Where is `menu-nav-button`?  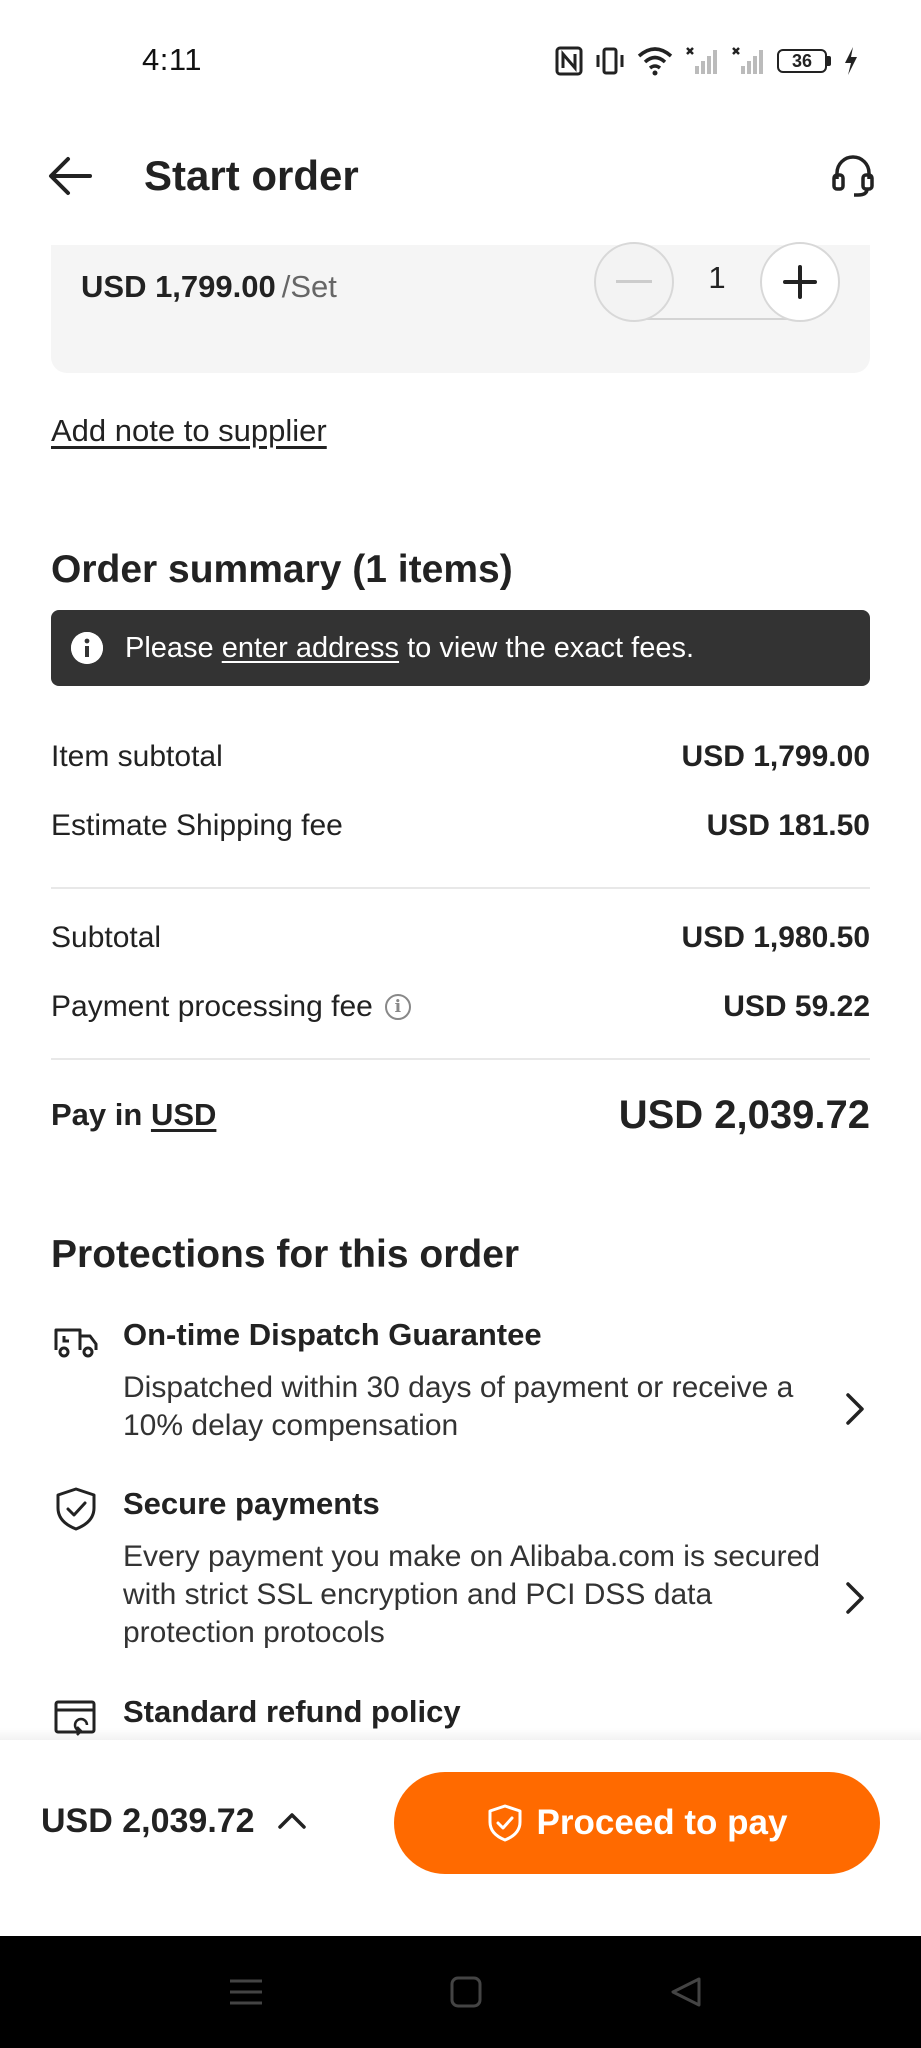
menu-nav-button is located at coordinates (246, 1992).